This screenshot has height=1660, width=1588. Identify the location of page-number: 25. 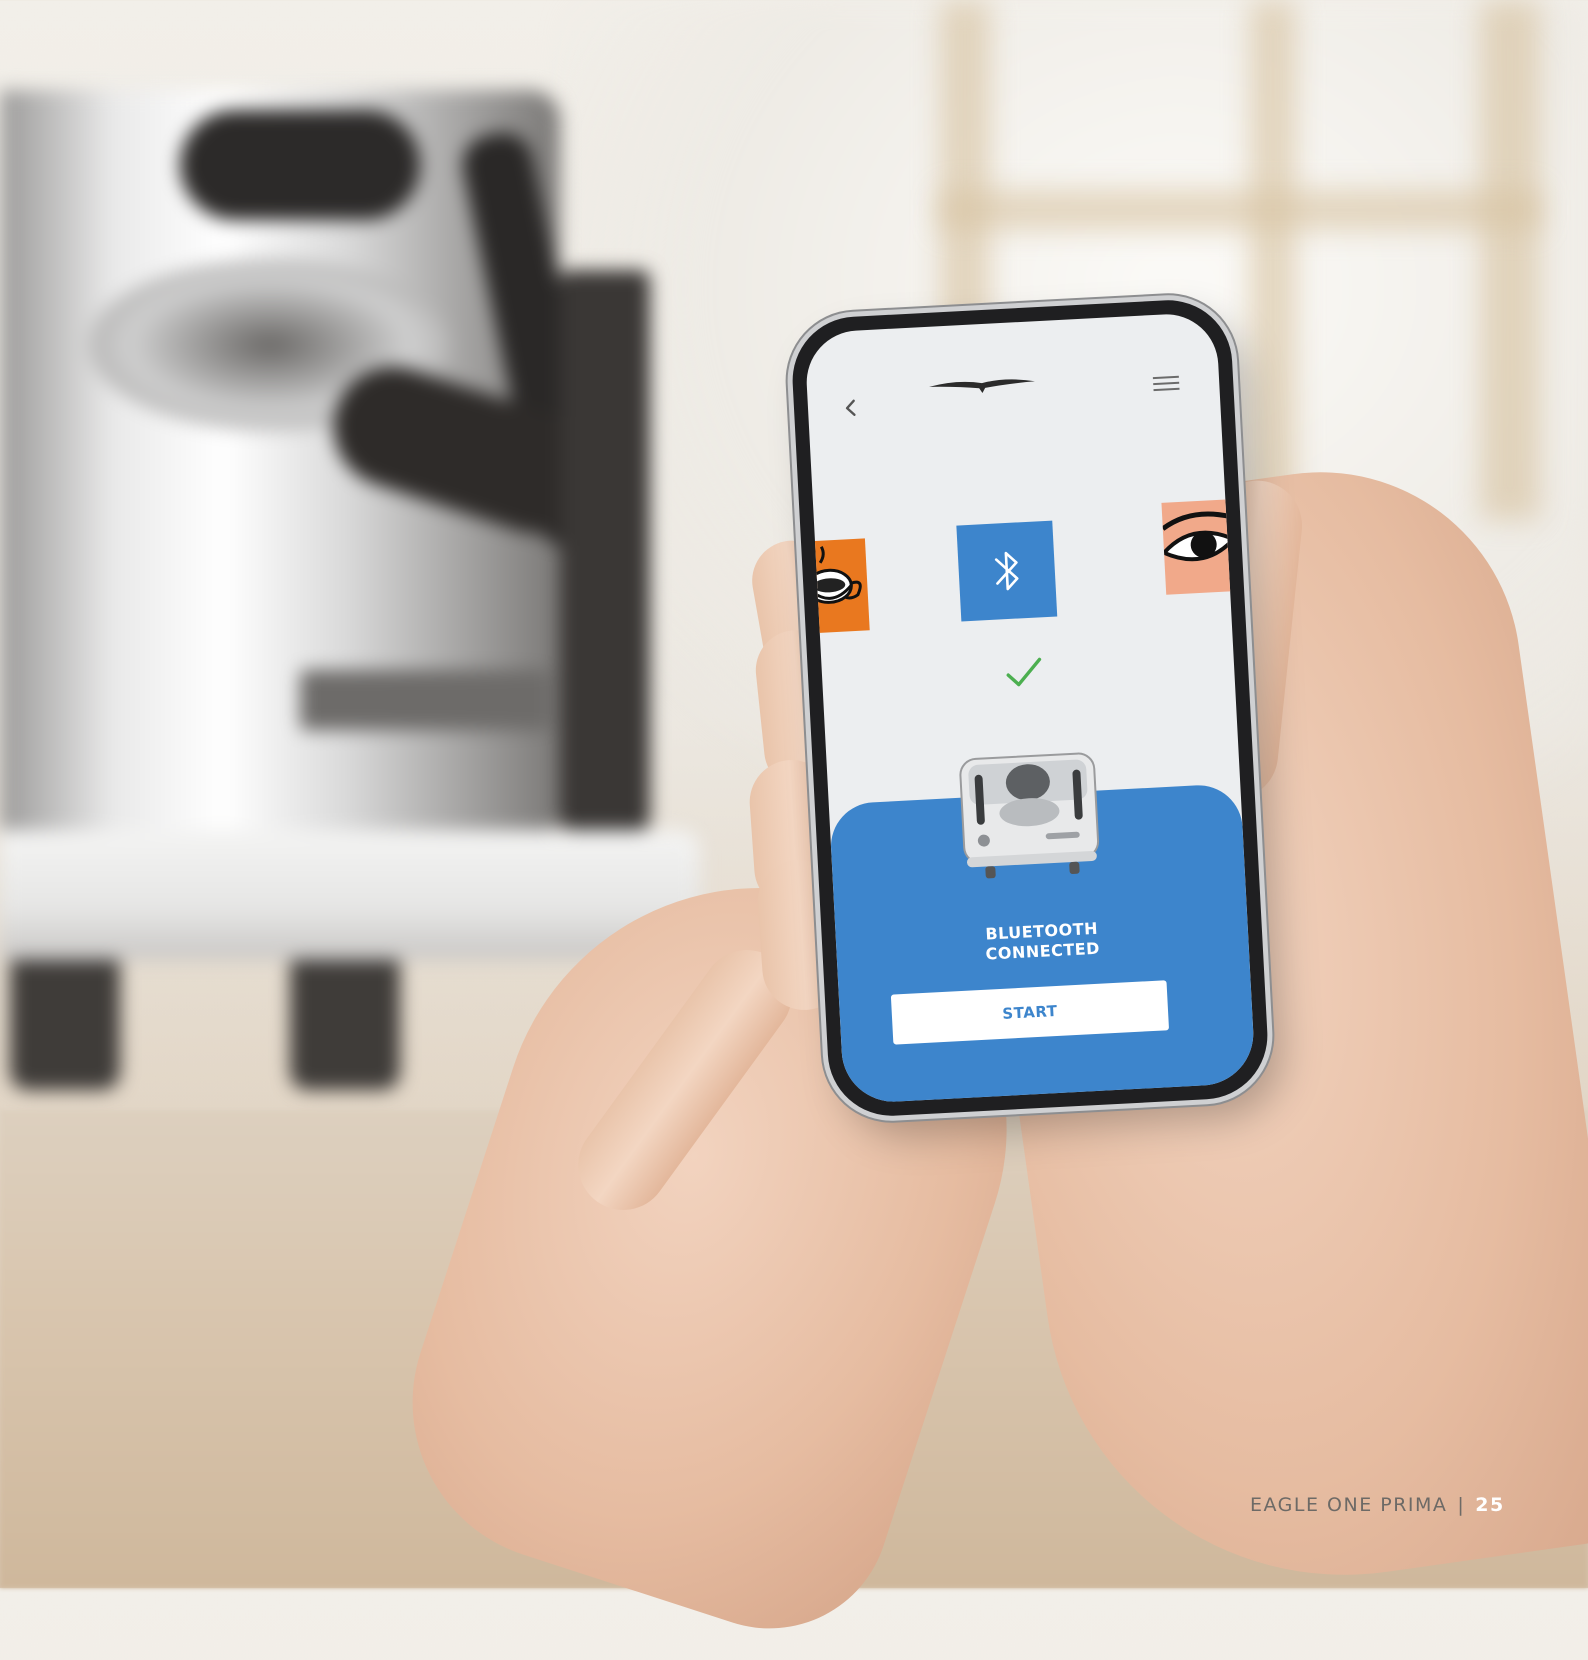
(1490, 1505).